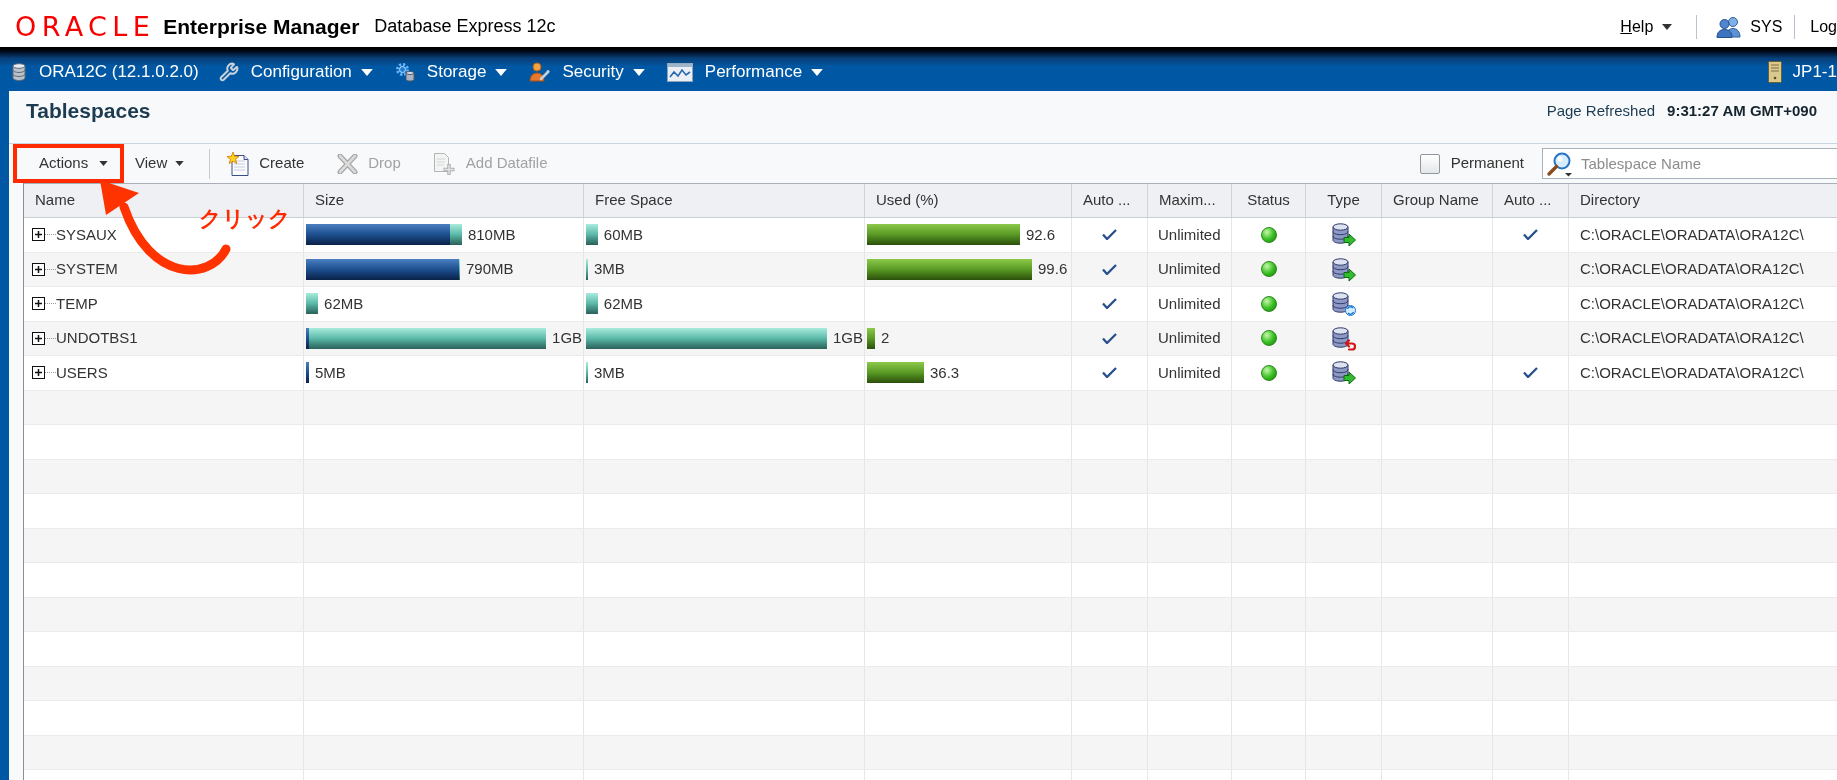 This screenshot has width=1837, height=780. What do you see at coordinates (567, 338) in the screenshot?
I see `size-value: 1GB` at bounding box center [567, 338].